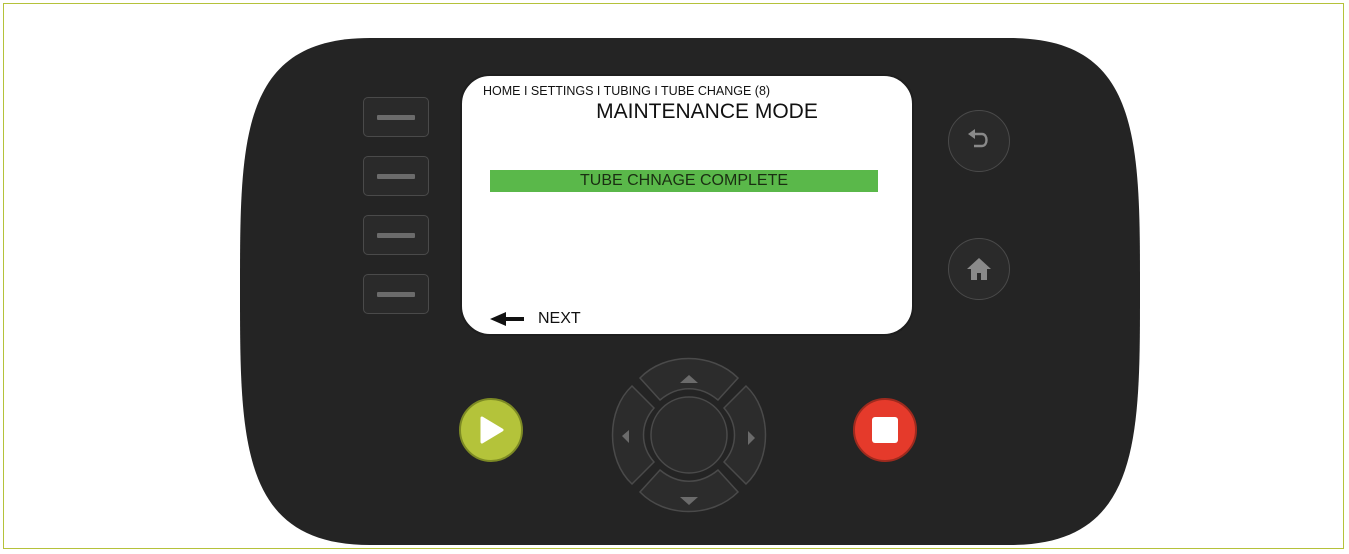 Image resolution: width=1349 pixels, height=554 pixels. I want to click on next-prompt: NEXT, so click(535, 319).